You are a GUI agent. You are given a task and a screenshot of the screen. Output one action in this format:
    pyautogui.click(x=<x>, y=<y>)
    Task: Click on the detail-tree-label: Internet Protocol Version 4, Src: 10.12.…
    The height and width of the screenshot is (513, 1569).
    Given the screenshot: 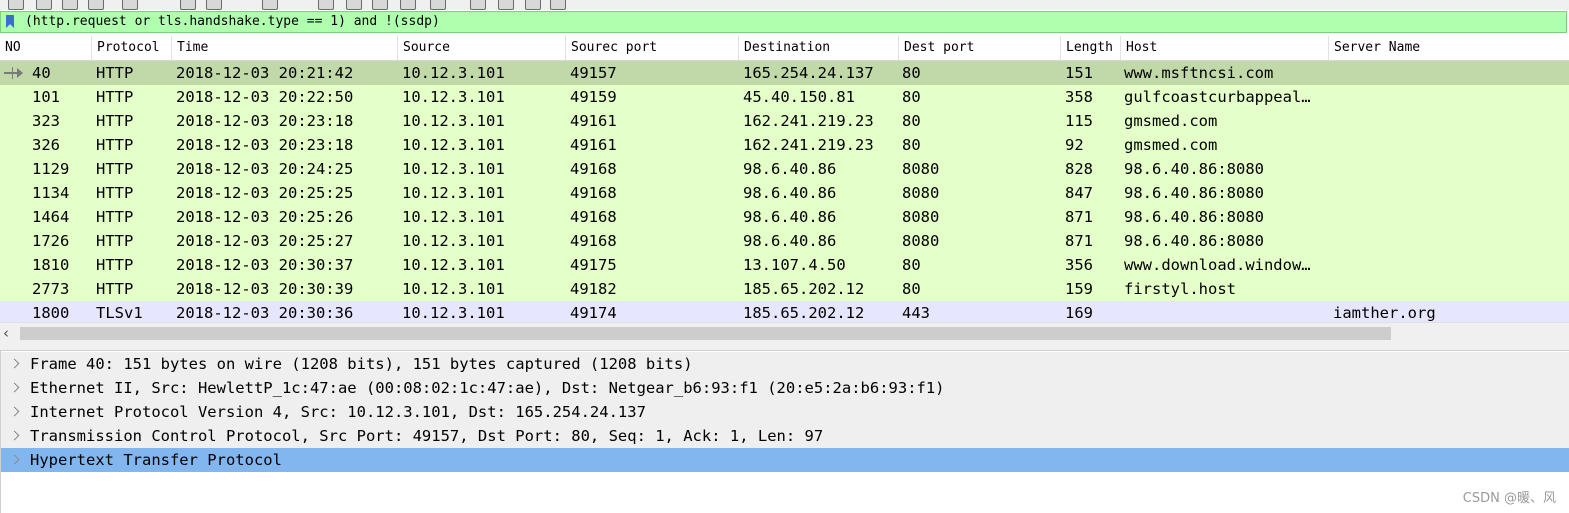 What is the action you would take?
    pyautogui.click(x=338, y=412)
    